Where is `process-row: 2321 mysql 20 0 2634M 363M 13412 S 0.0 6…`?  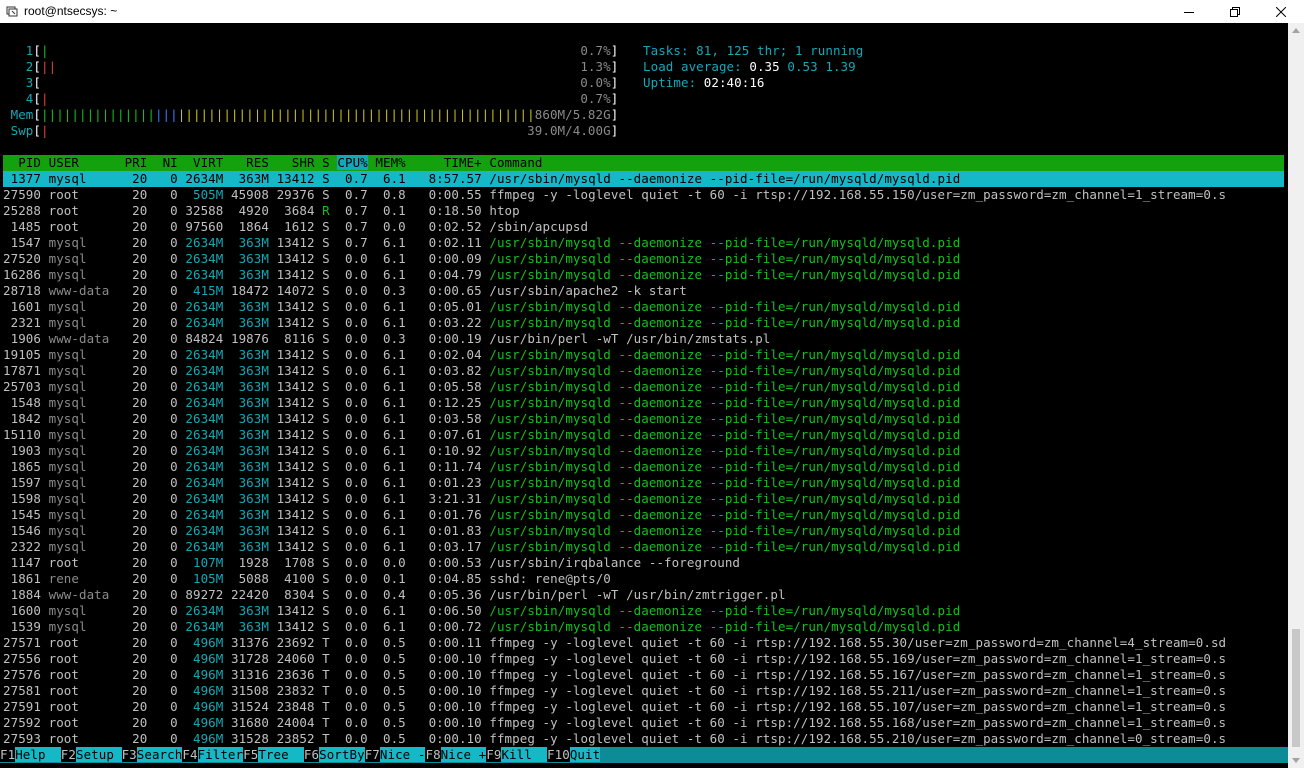 process-row: 2321 mysql 20 0 2634M 363M 13412 S 0.0 6… is located at coordinates (482, 323).